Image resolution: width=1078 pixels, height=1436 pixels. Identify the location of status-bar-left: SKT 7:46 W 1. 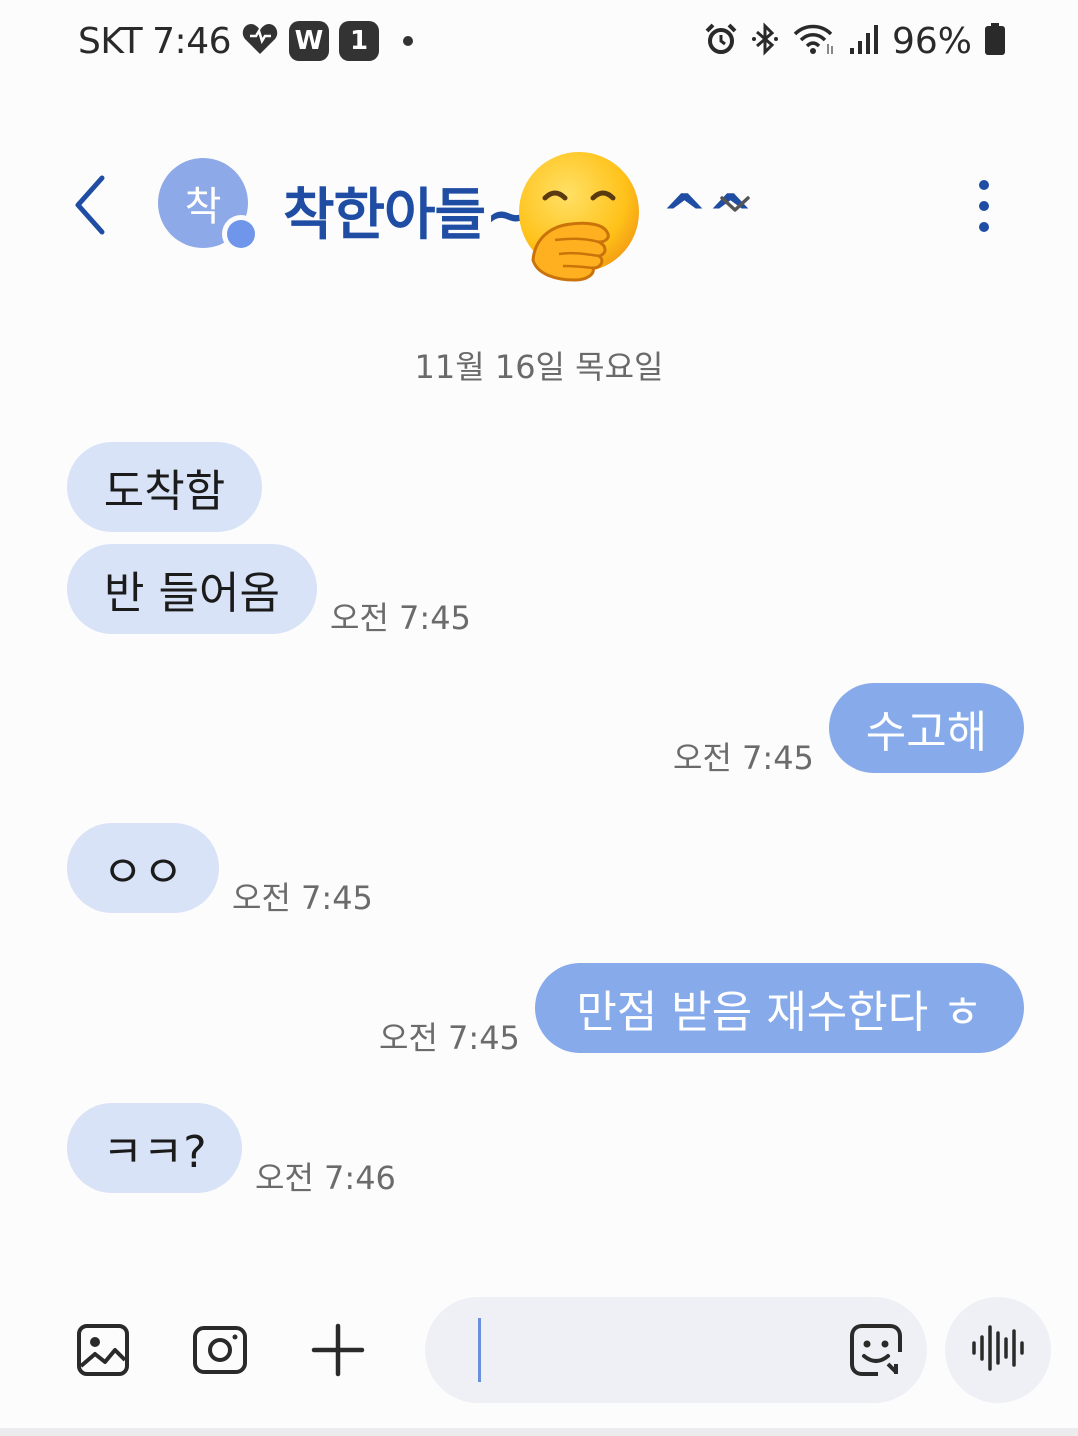
(245, 41).